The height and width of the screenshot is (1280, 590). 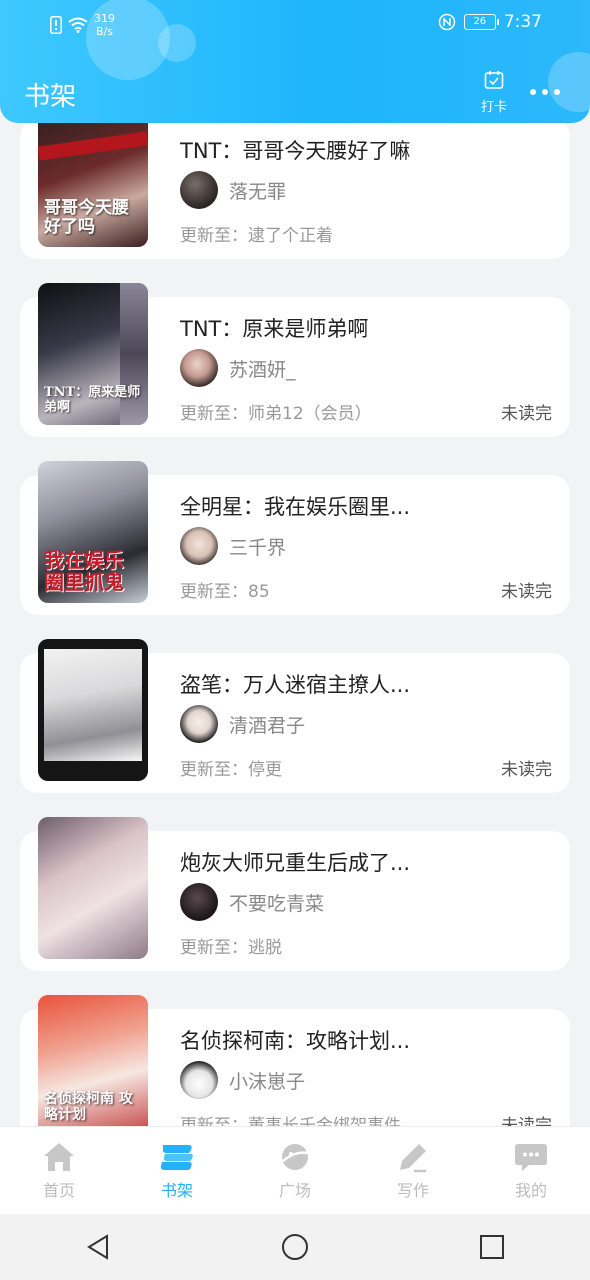 What do you see at coordinates (88, 1107) in the screenshot?
I see `book-cover-text: 名侦探柯南 攻略计划` at bounding box center [88, 1107].